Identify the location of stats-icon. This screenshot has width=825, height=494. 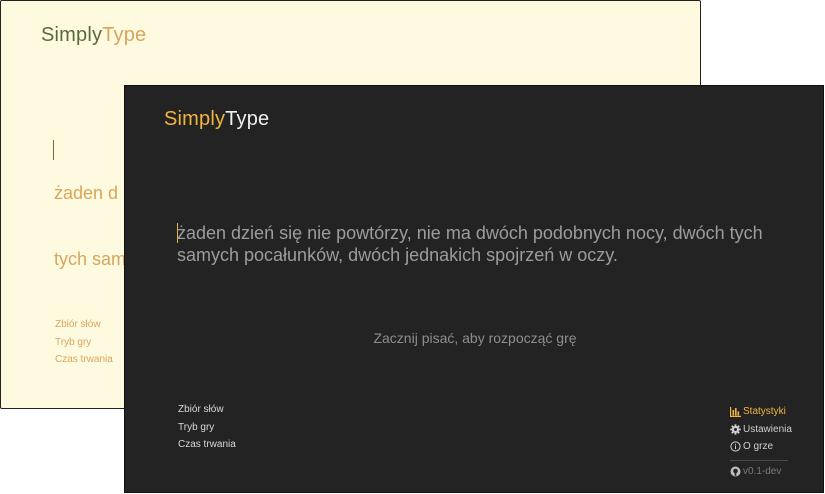
(735, 411).